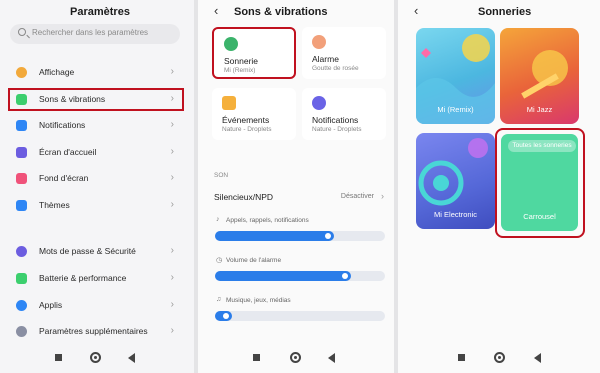  I want to click on search-placeholder: Rechercher dans les paramètres, so click(90, 32).